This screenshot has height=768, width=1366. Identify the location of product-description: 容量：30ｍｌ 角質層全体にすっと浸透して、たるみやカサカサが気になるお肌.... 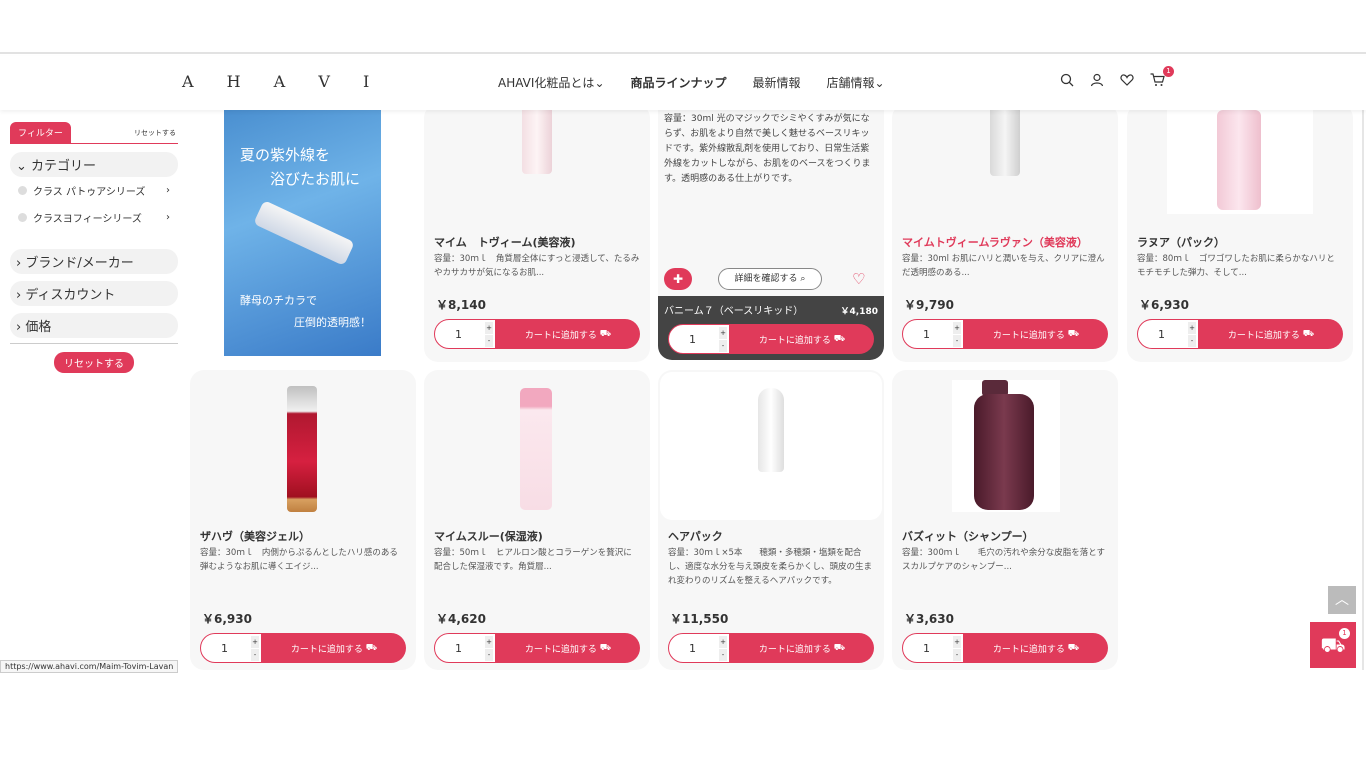
(537, 266).